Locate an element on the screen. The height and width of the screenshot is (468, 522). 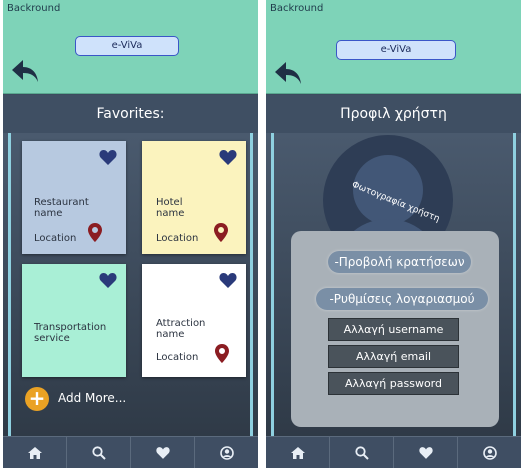
favorite-card-attraction: Attraction name Location is located at coordinates (194, 320).